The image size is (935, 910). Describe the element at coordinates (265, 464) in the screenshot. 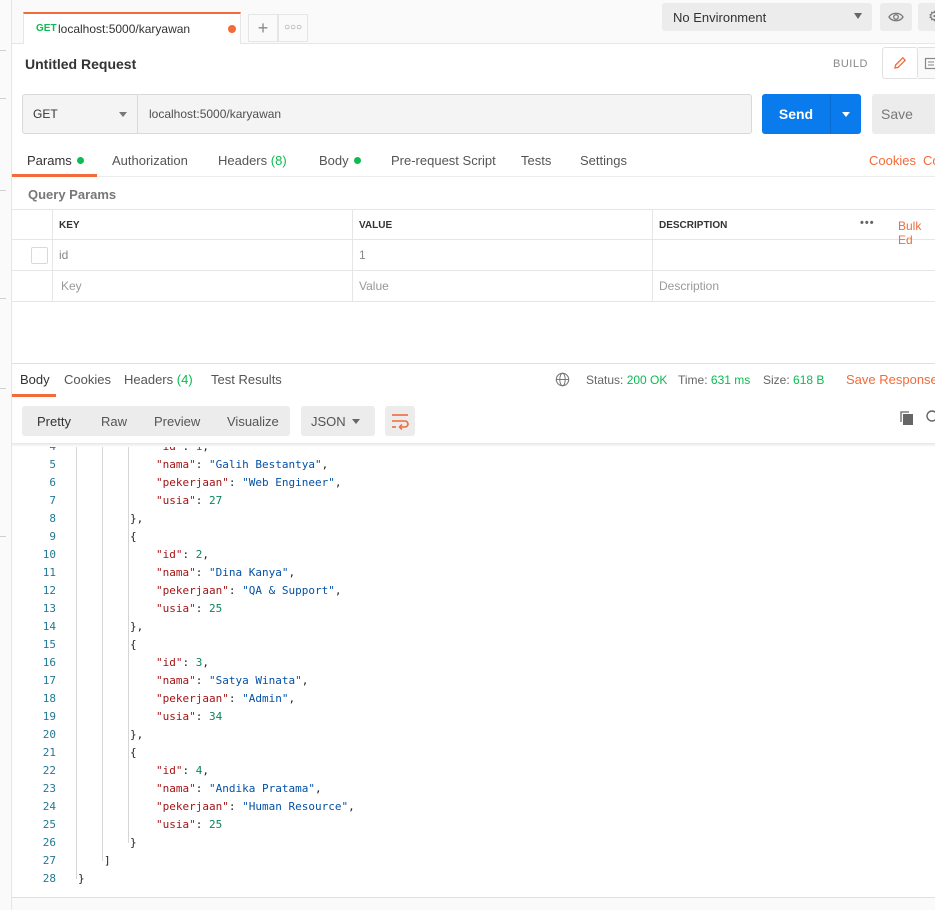

I see `json-string: "Galih Bestantya"` at that location.